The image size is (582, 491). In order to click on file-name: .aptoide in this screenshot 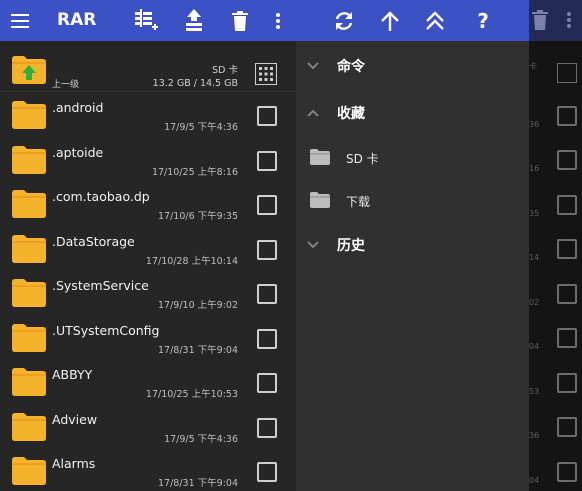, I will do `click(78, 152)`.